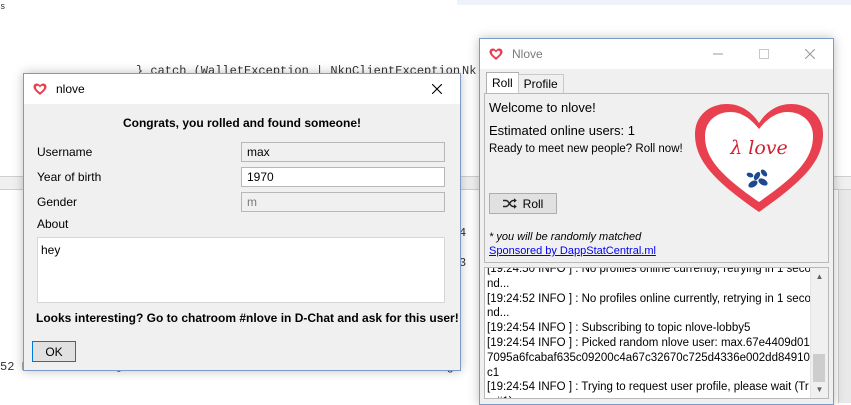 This screenshot has height=405, width=851. Describe the element at coordinates (57, 202) in the screenshot. I see `gender-label: Gender` at that location.